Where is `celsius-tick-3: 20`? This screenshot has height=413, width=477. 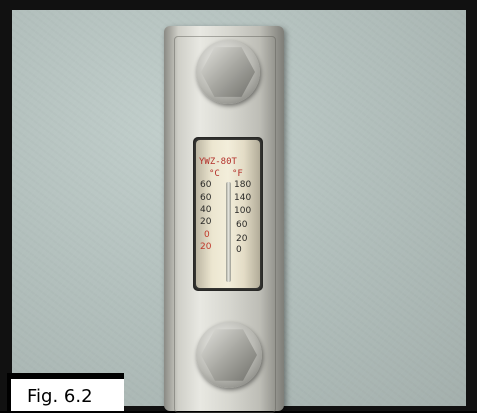
celsius-tick-3: 20 is located at coordinates (206, 222).